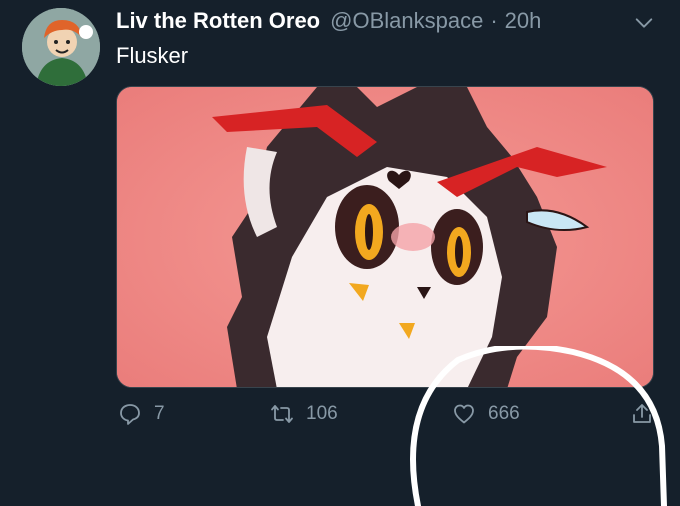 This screenshot has width=680, height=506. Describe the element at coordinates (218, 21) in the screenshot. I see `display-name: Liv the Rotten Oreo` at that location.